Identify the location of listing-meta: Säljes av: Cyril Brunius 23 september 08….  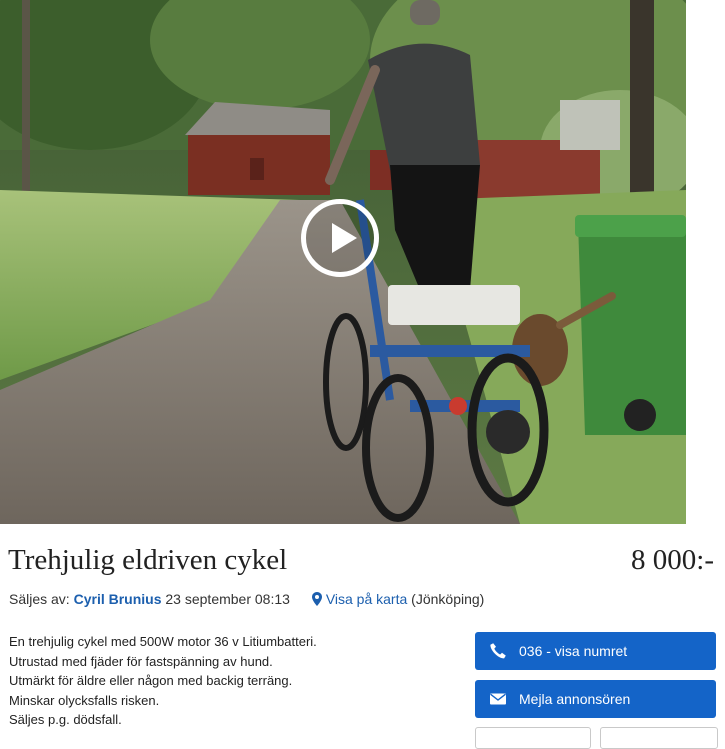
(246, 599).